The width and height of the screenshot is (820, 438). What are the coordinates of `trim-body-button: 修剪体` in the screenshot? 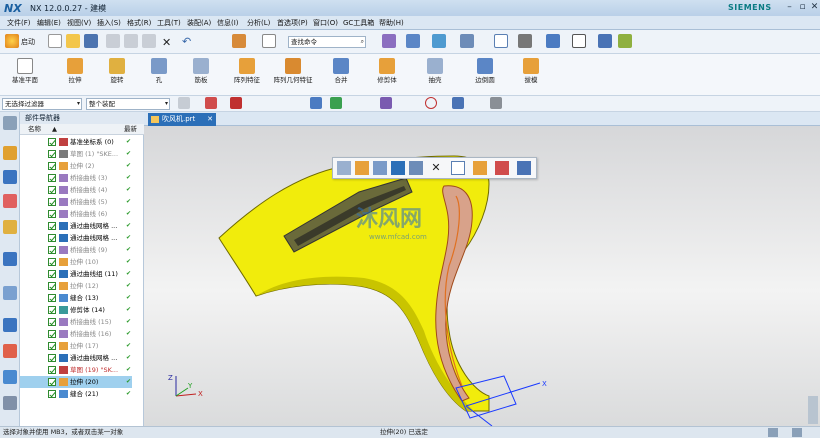 It's located at (387, 75).